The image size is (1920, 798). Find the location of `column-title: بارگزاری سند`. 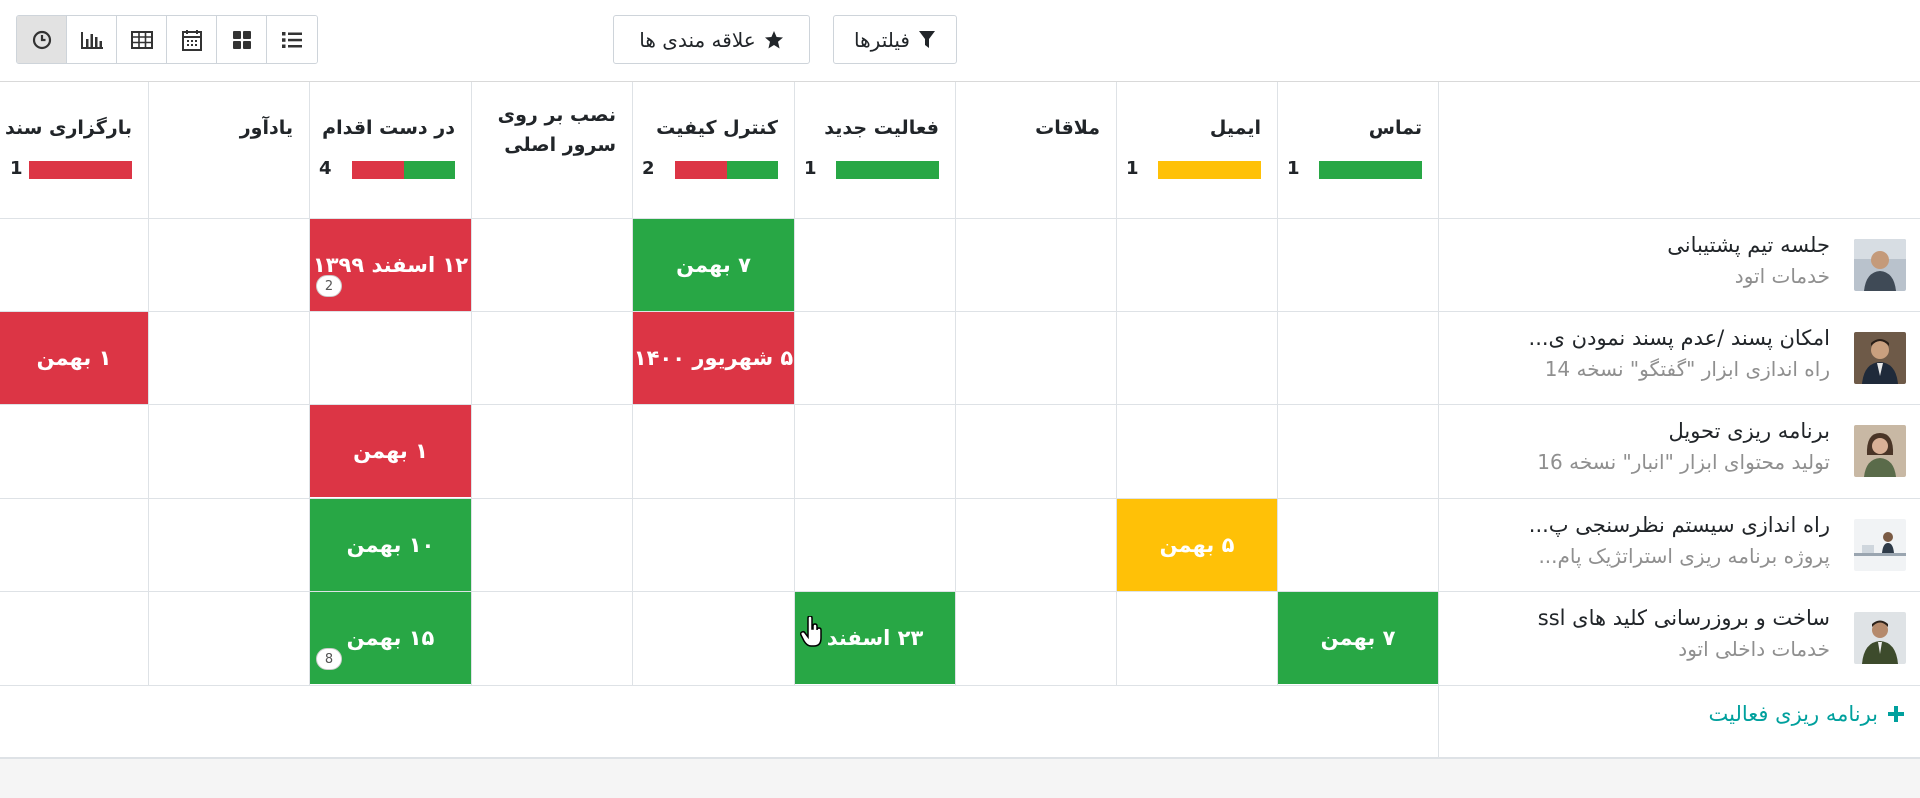

column-title: بارگزاری سند is located at coordinates (68, 128).